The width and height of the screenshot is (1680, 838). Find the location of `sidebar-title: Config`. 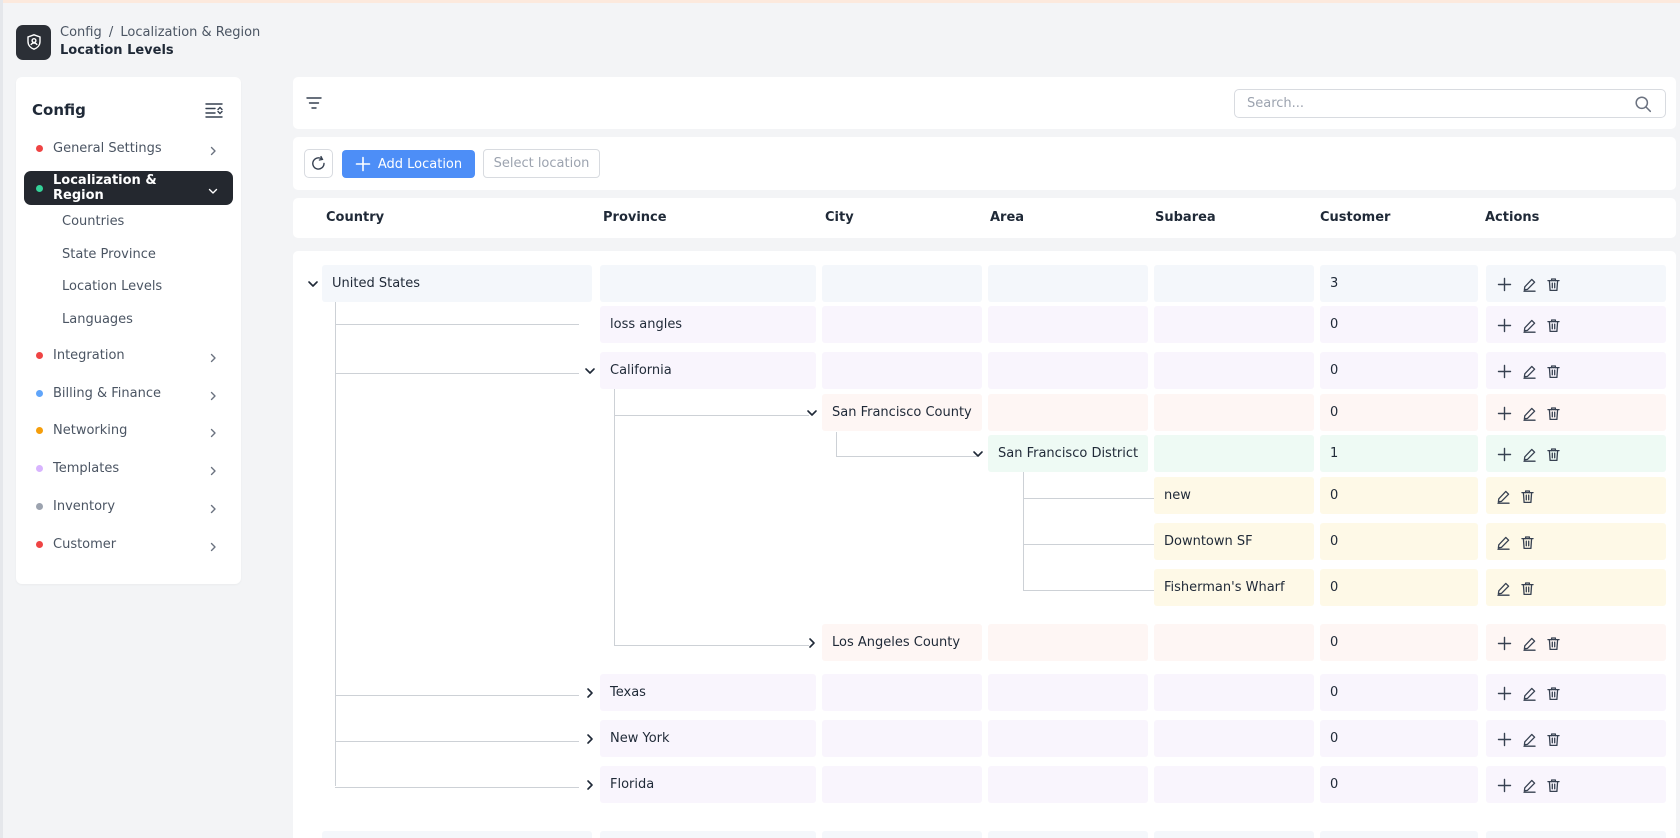

sidebar-title: Config is located at coordinates (59, 110).